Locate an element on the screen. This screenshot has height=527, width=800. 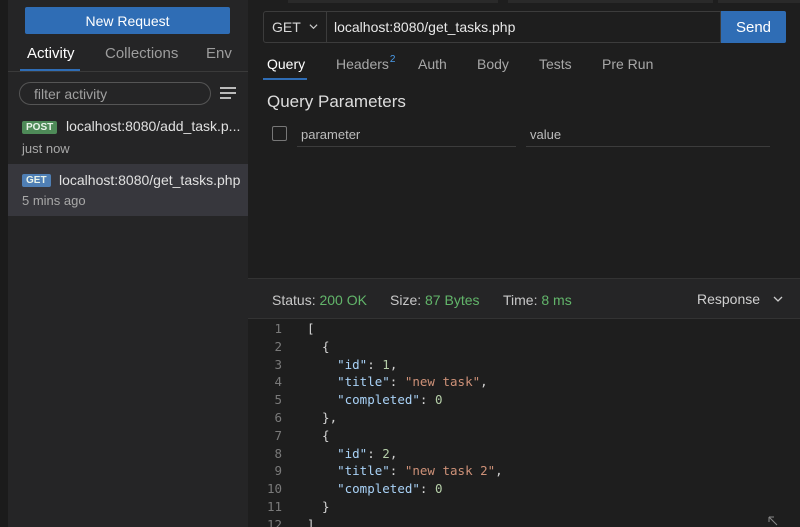
status-info: Status: 200 OK is located at coordinates (319, 300).